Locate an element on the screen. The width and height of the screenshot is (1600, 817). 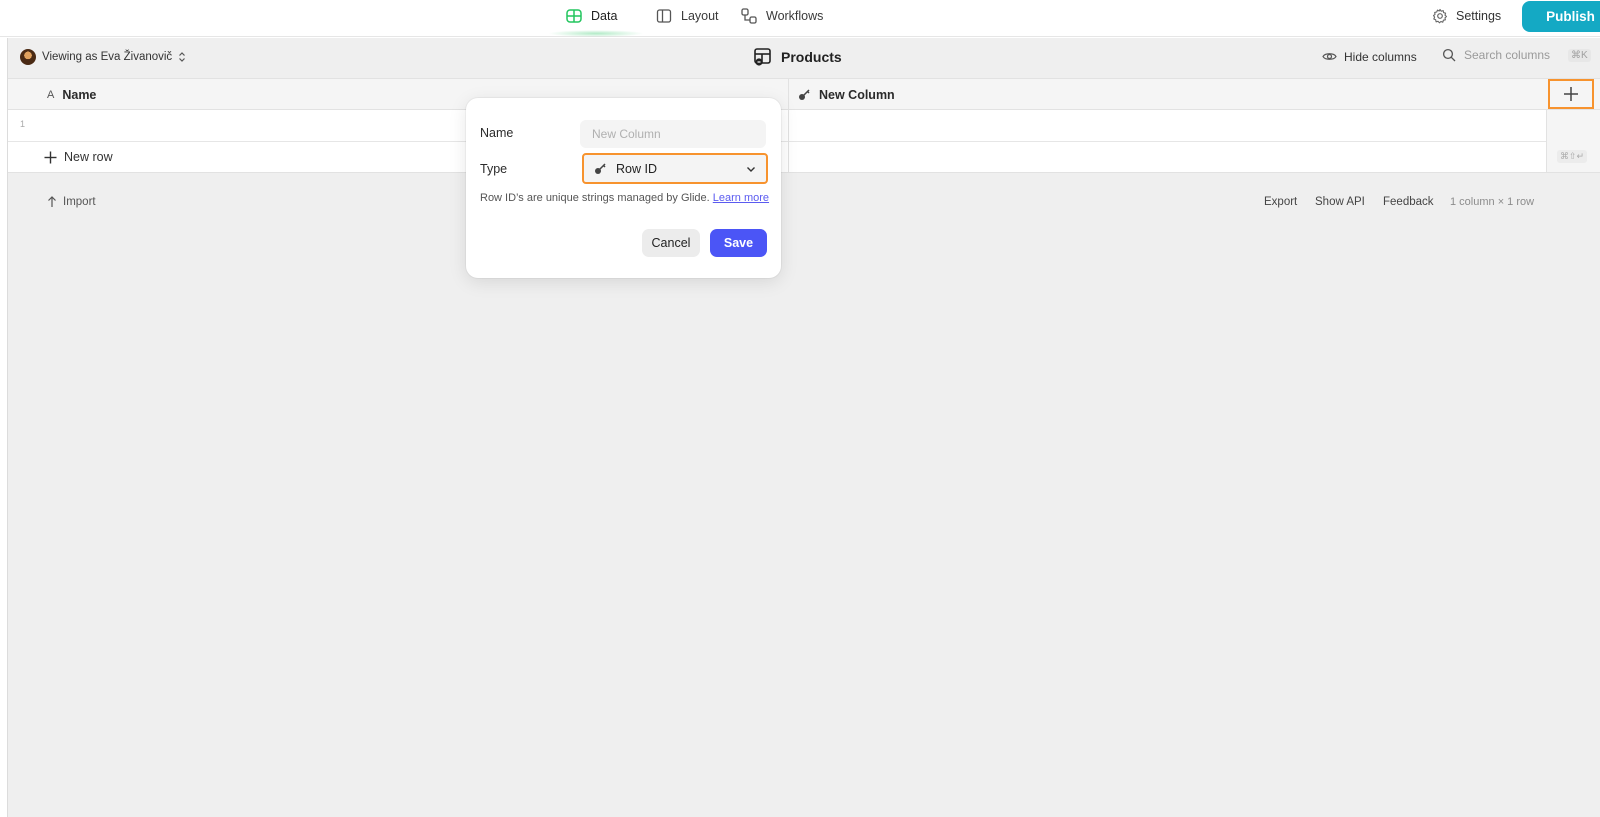
add-column-button is located at coordinates (1571, 94).